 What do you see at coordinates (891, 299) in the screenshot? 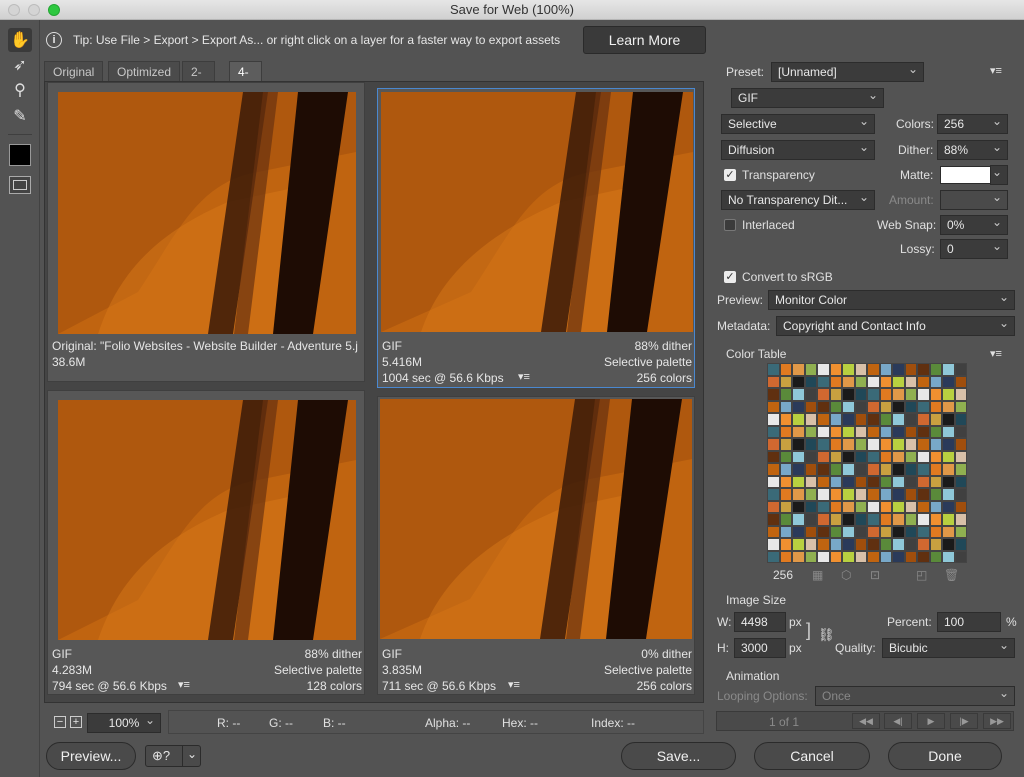
I see `preview-color-select: Monitor Color` at bounding box center [891, 299].